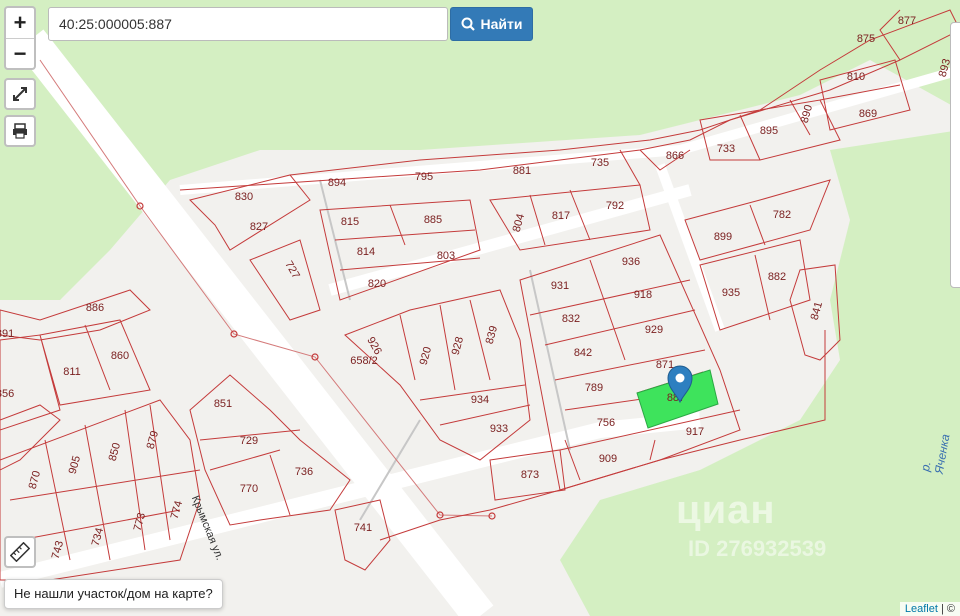 Image resolution: width=960 pixels, height=616 pixels. Describe the element at coordinates (631, 262) in the screenshot. I see `parcel-label: 936` at that location.